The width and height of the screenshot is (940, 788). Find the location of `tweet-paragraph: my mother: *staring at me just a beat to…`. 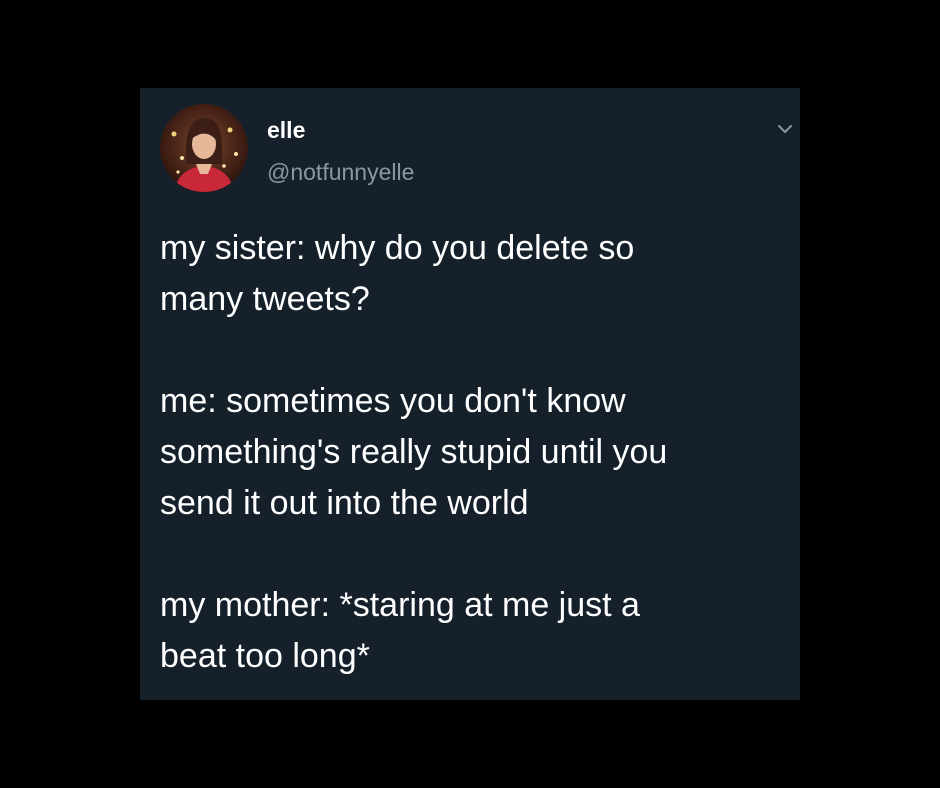

tweet-paragraph: my mother: *staring at me just a beat to… is located at coordinates (400, 630).